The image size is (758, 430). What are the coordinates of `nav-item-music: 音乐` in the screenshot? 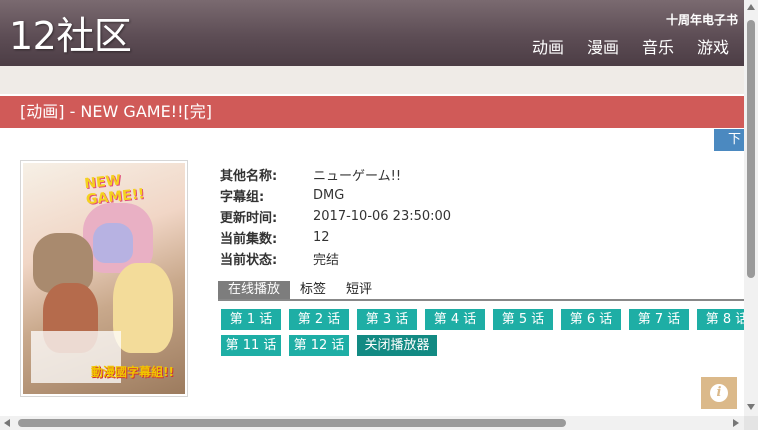 It's located at (658, 48).